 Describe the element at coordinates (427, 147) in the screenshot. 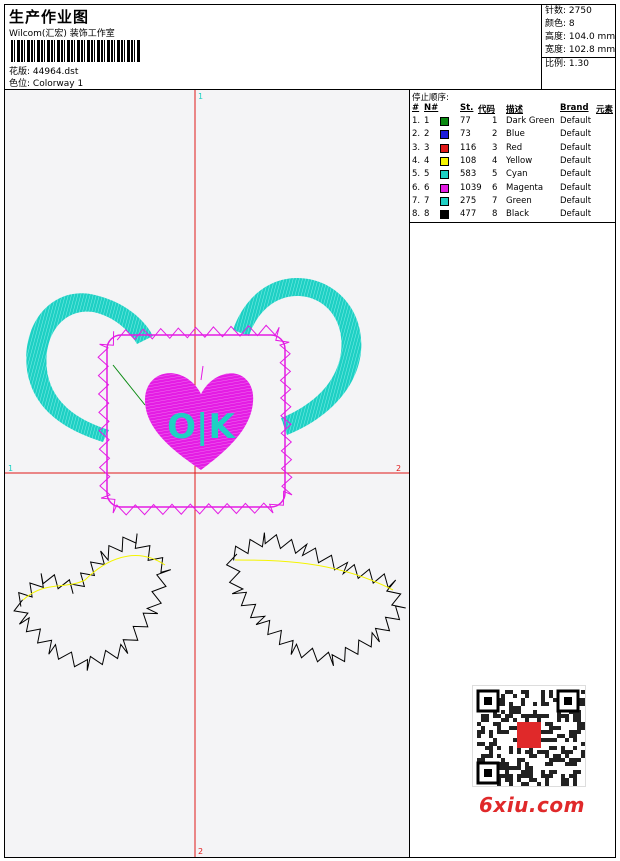

I see `row-number: 3` at that location.